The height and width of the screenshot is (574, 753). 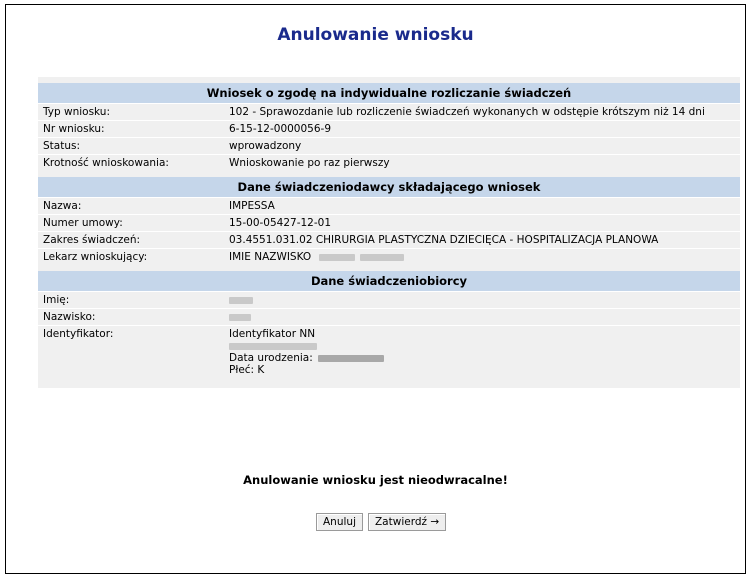 I want to click on button-bar: Anuluj Zatwierdź →, so click(x=381, y=522).